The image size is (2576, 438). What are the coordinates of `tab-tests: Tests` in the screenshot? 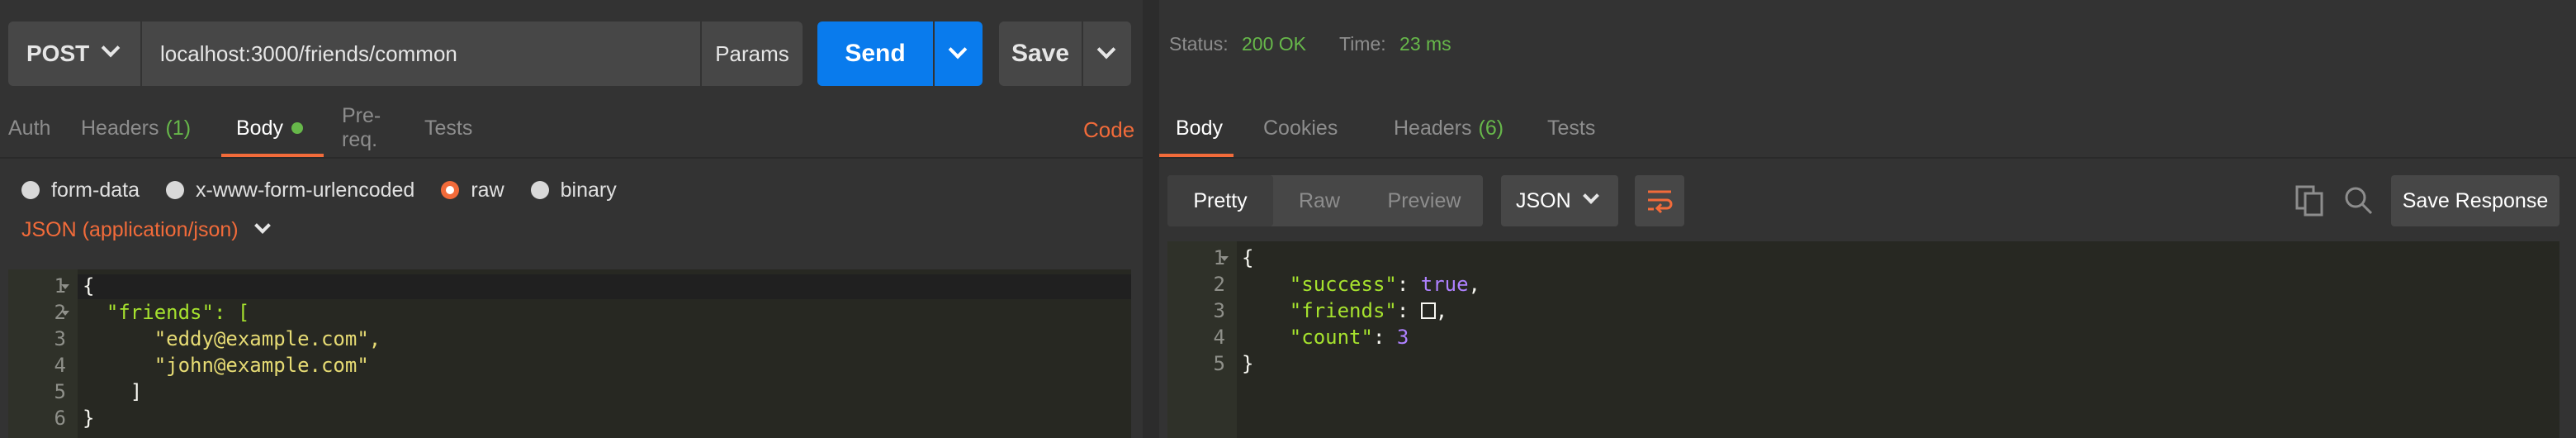 It's located at (457, 128).